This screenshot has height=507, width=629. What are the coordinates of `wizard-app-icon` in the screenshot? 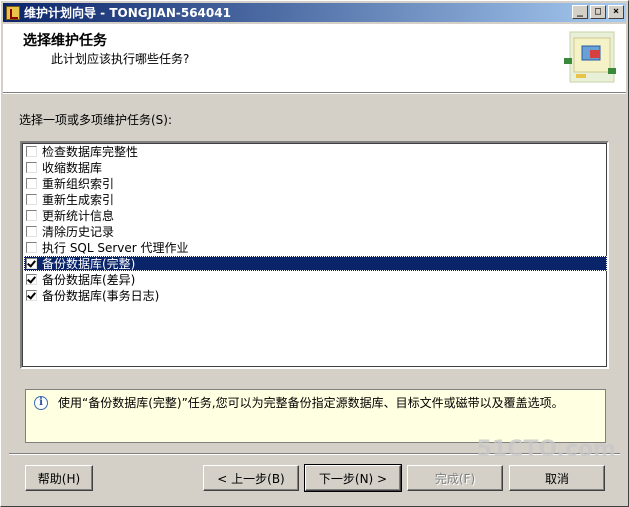 It's located at (13, 12).